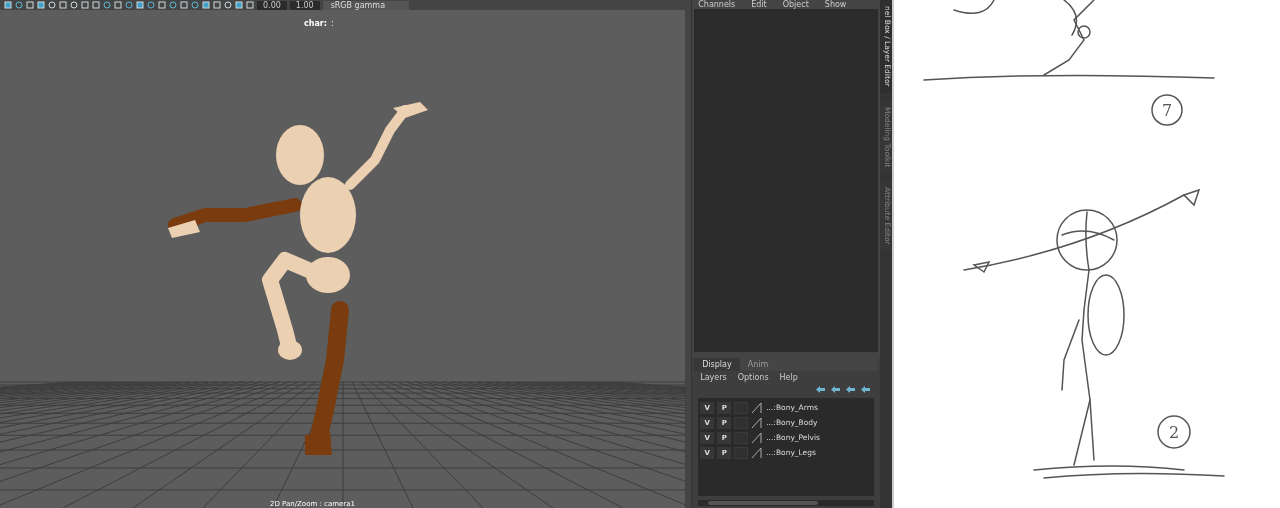 The height and width of the screenshot is (508, 1280). Describe the element at coordinates (795, 4) in the screenshot. I see `menu-item: Object` at that location.